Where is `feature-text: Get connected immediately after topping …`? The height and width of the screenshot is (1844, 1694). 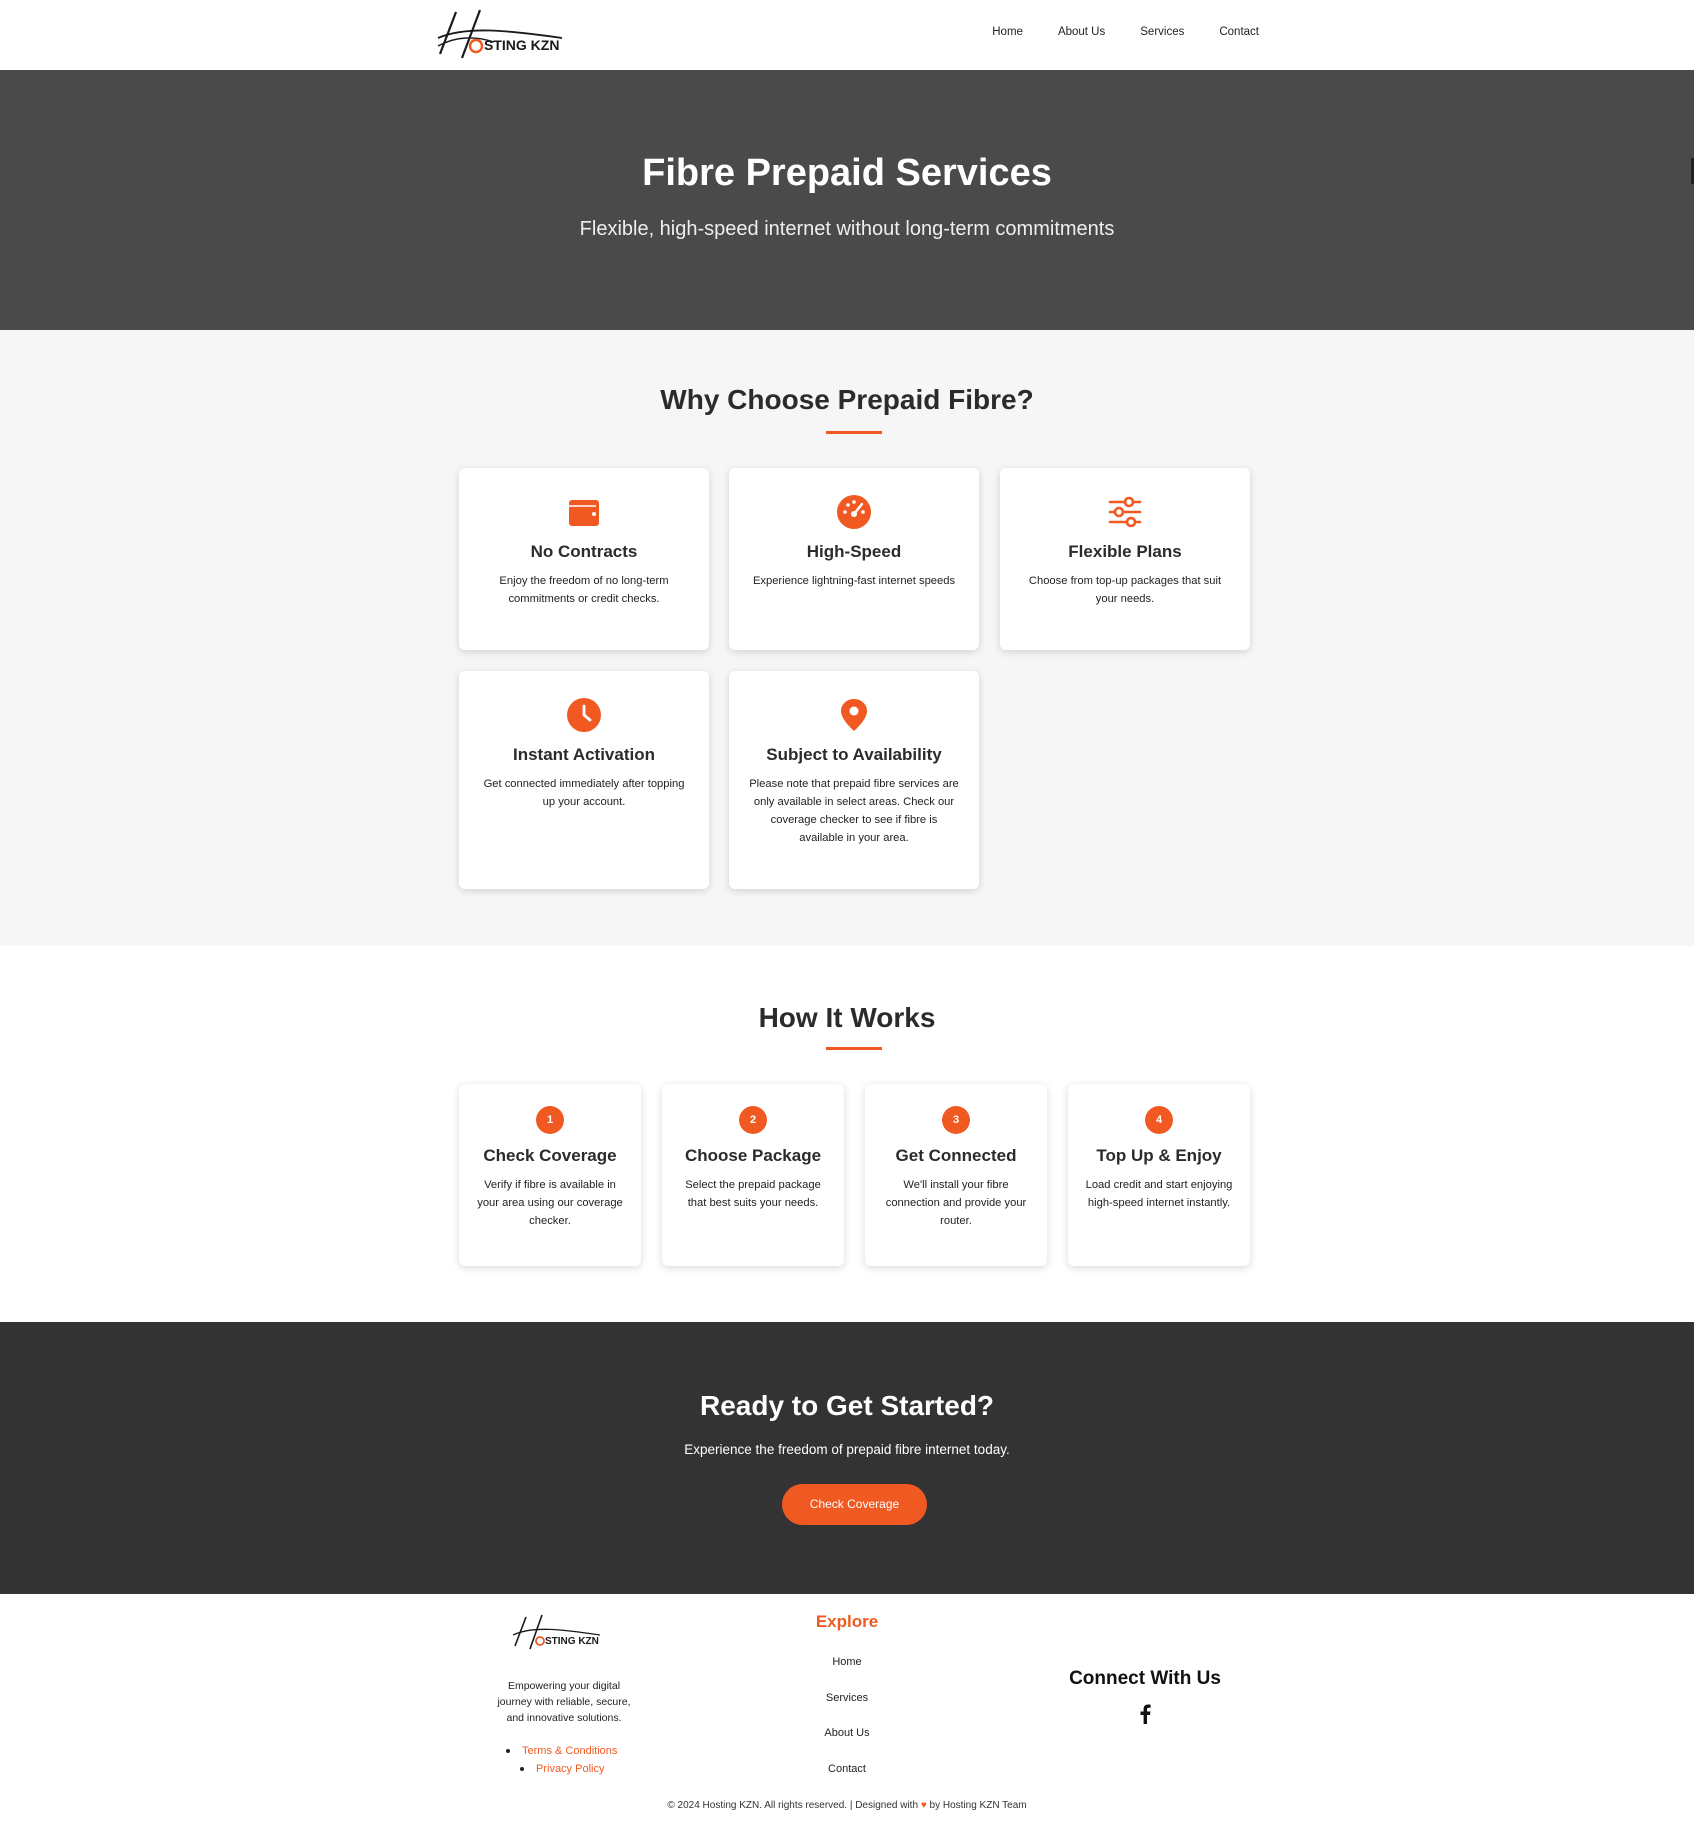 feature-text: Get connected immediately after topping … is located at coordinates (584, 793).